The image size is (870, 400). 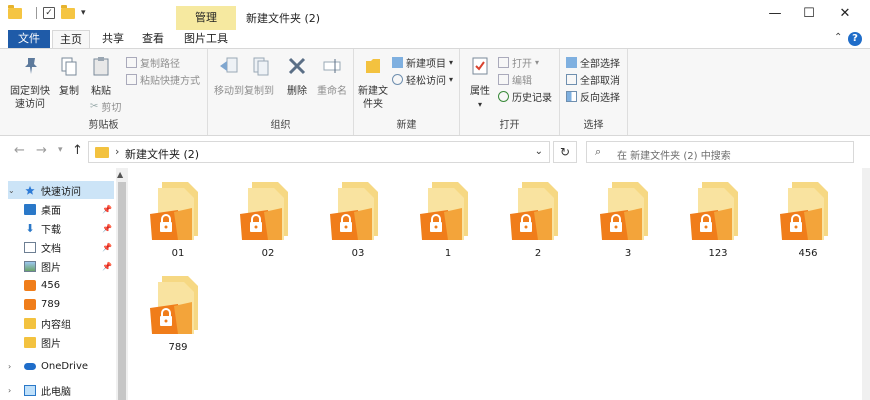 I want to click on file-item: 3, so click(x=628, y=214).